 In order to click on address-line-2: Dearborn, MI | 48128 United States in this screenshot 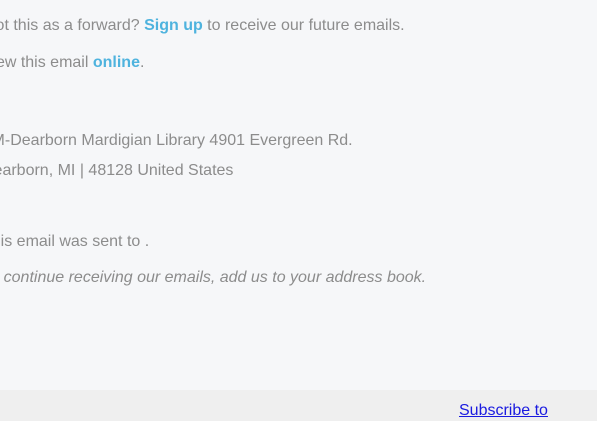, I will do `click(117, 170)`.